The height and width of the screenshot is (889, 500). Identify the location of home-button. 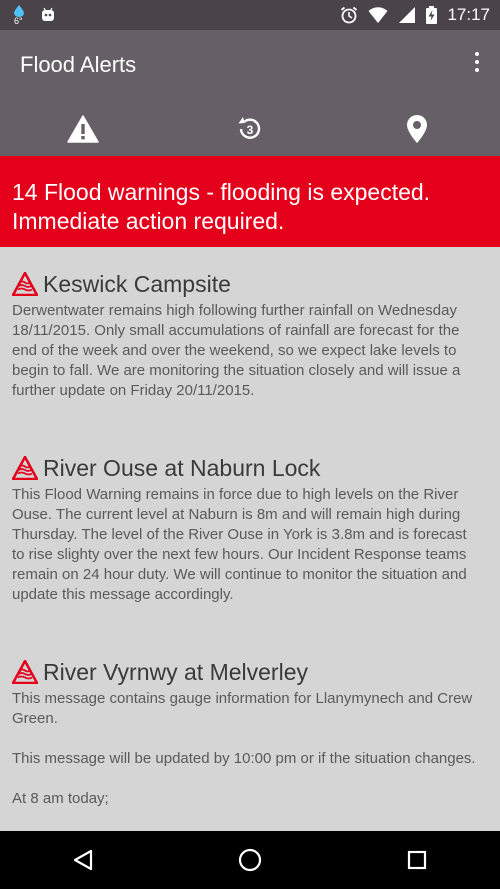
(250, 860).